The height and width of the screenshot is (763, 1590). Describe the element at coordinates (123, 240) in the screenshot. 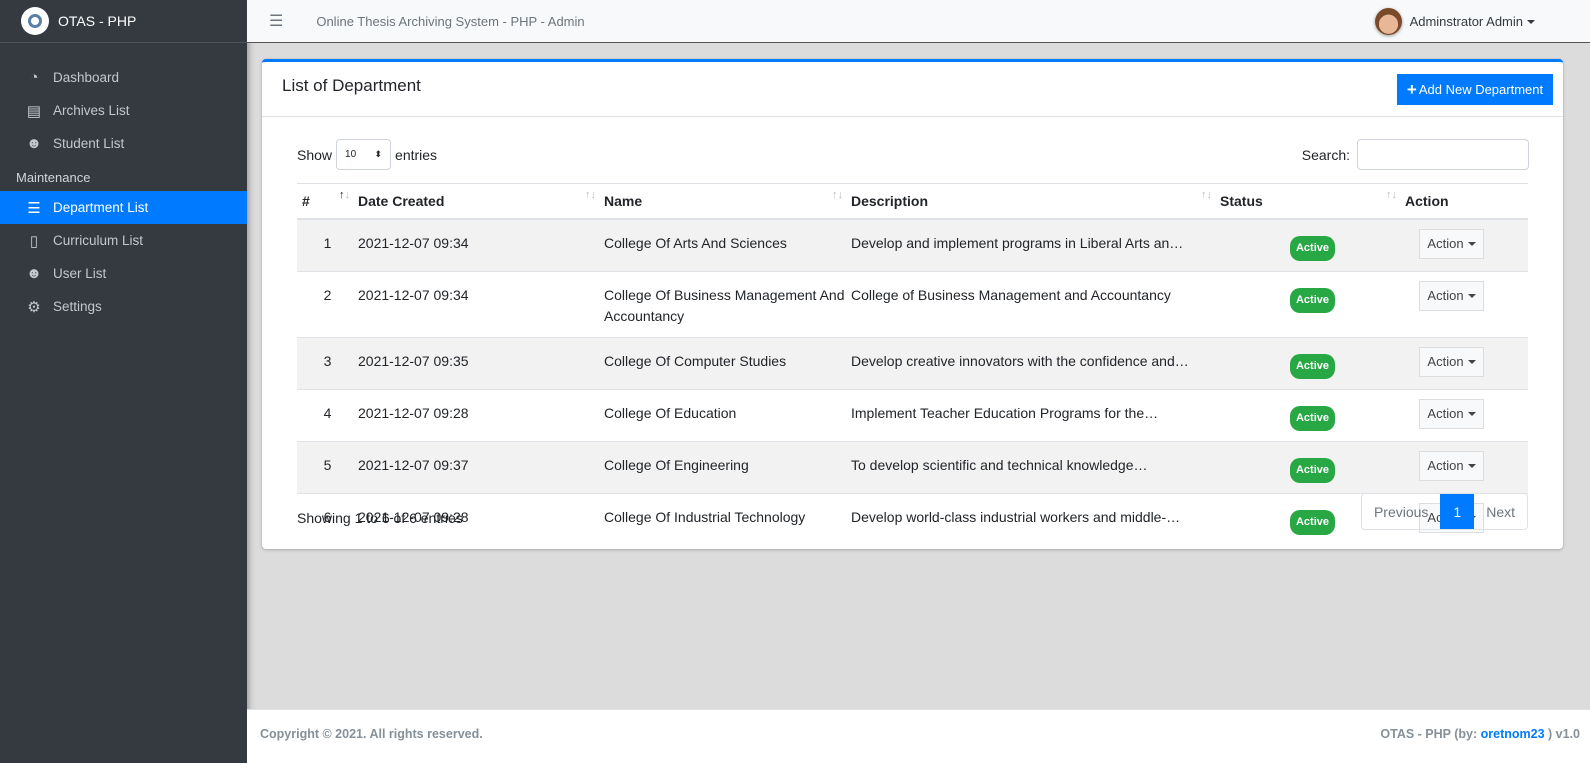

I see `sidebar-item-curriculum: ▯ Curriculum List` at that location.